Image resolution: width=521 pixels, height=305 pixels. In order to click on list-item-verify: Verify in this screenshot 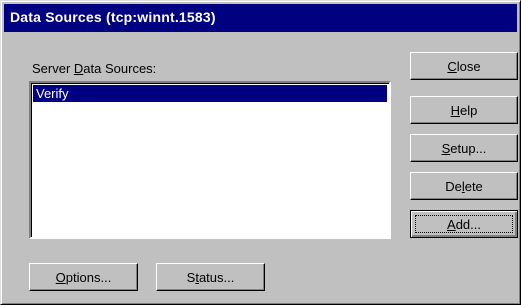, I will do `click(210, 93)`.